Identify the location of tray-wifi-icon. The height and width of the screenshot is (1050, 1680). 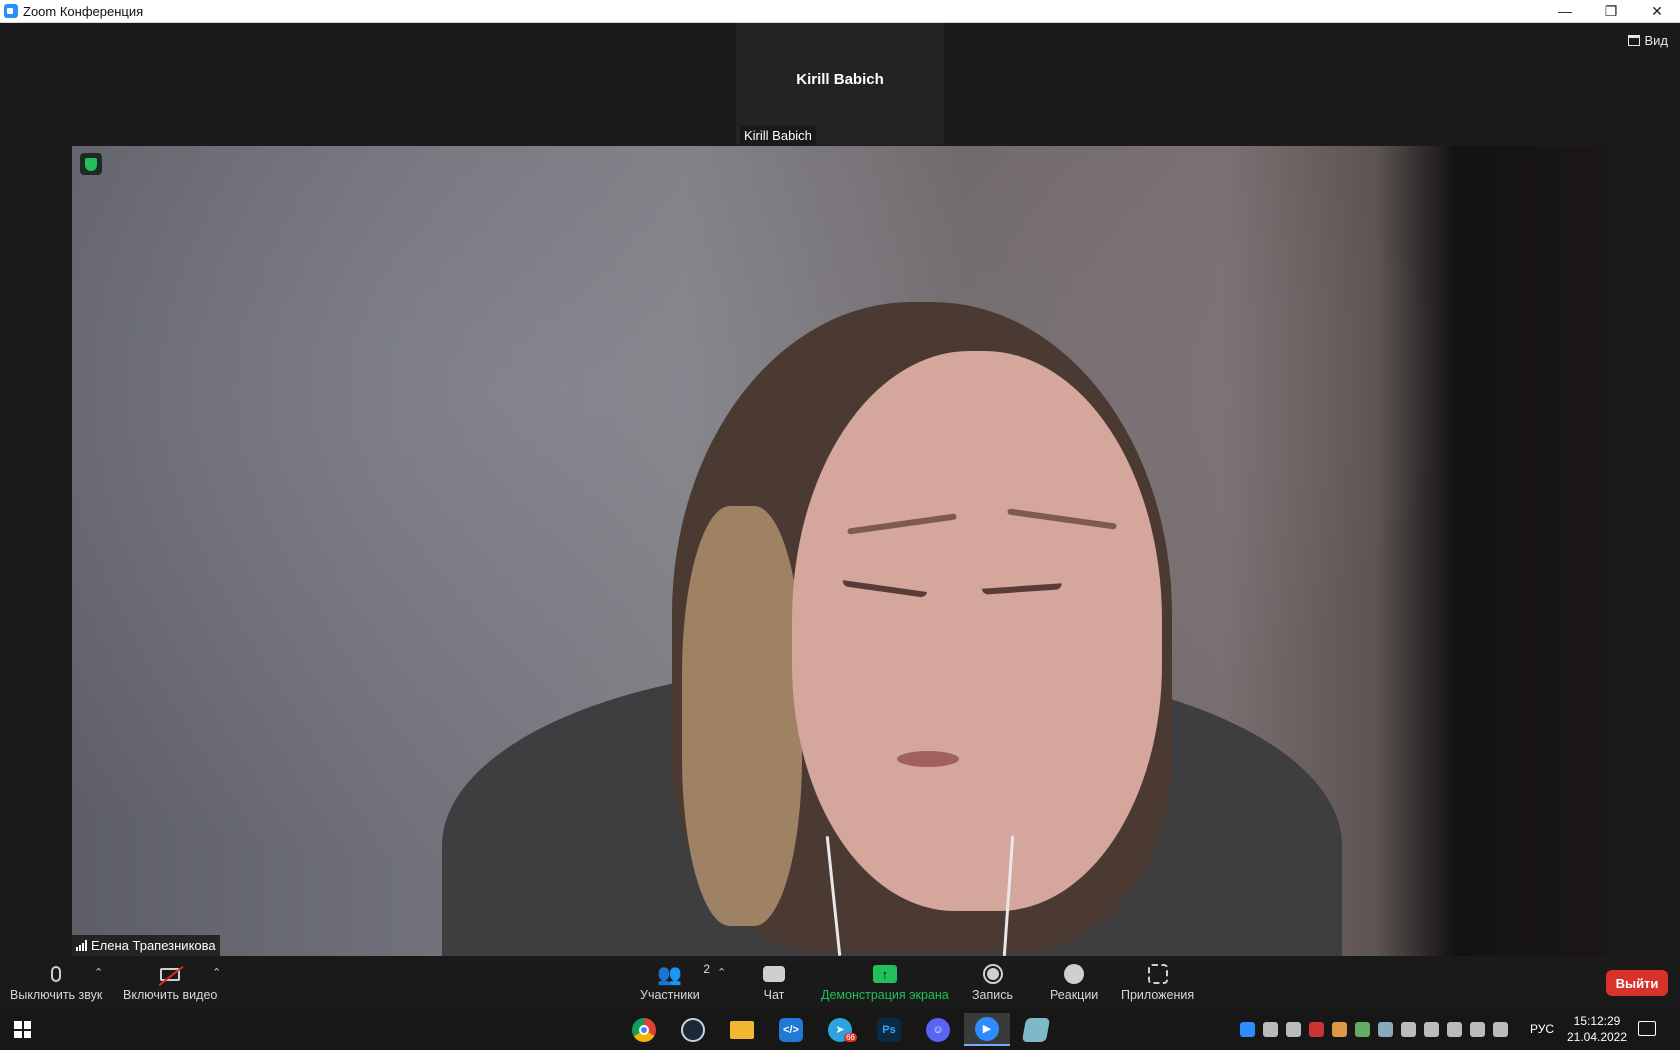
(1477, 1029).